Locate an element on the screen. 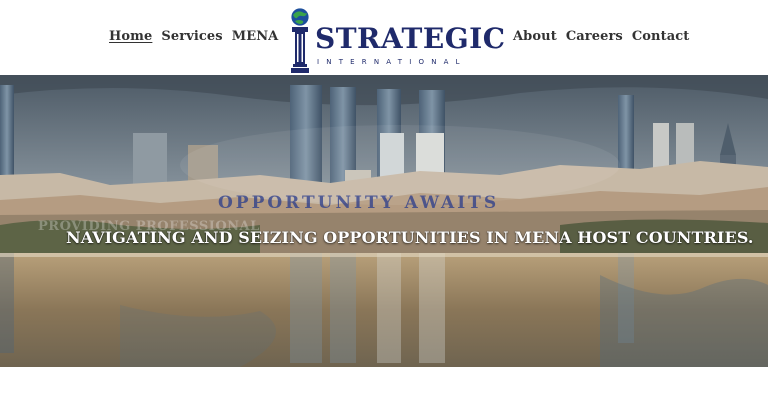  pillar-icon is located at coordinates (300, 50).